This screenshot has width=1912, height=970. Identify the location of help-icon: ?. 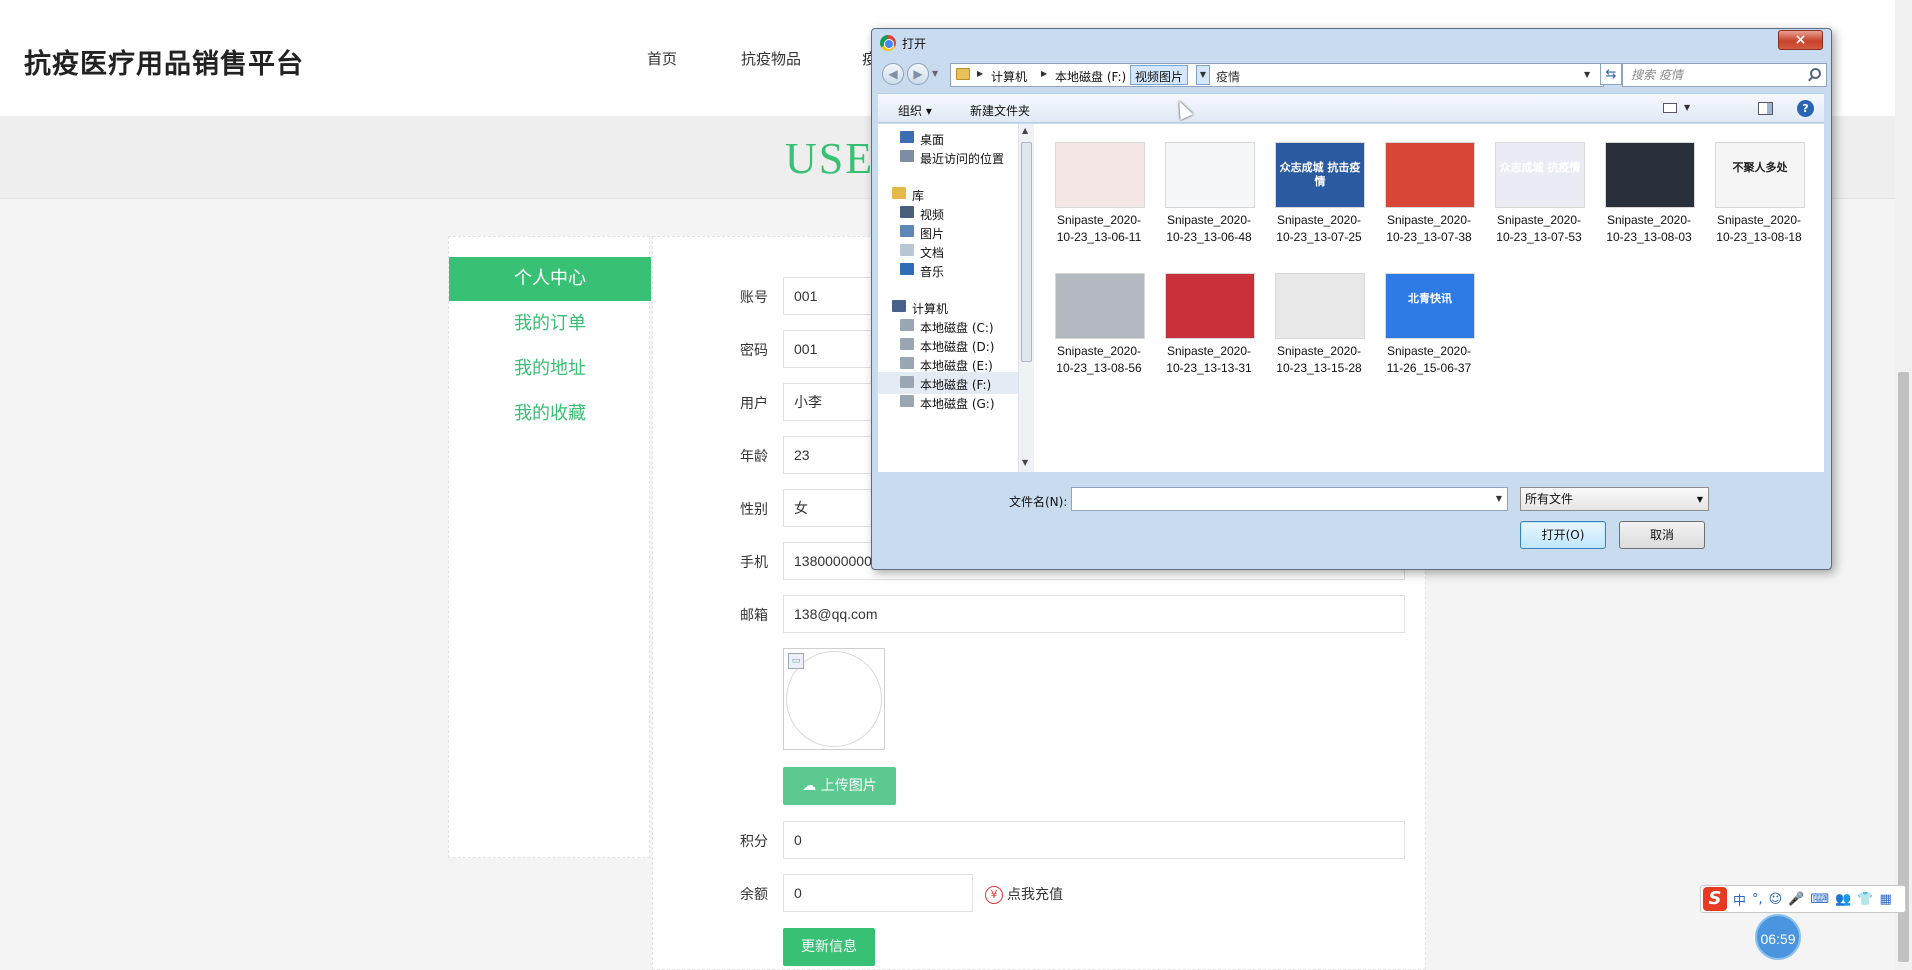
(1805, 108).